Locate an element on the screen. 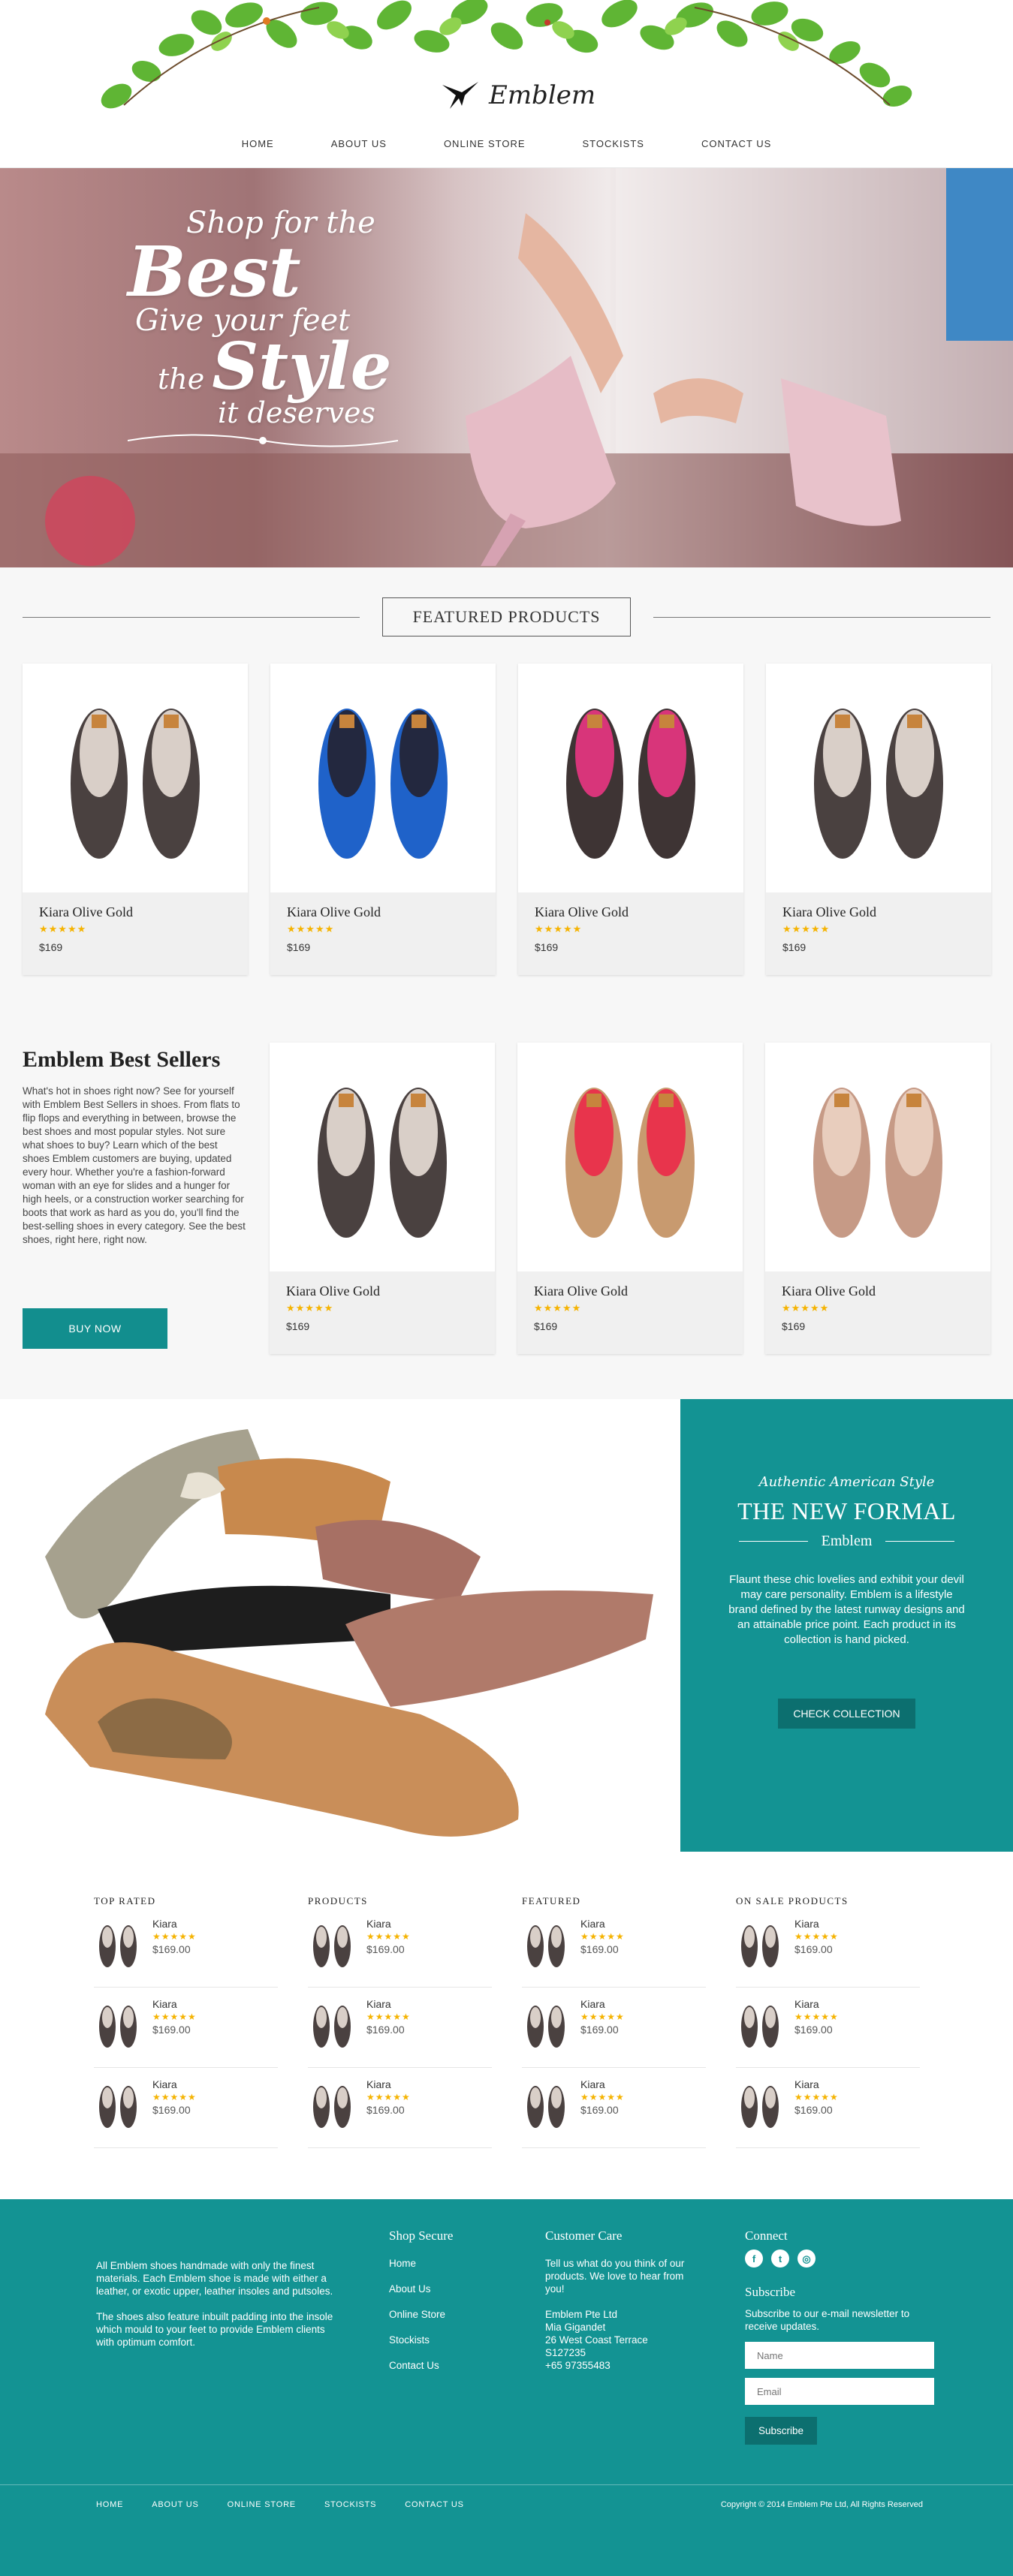  email-input is located at coordinates (839, 2391).